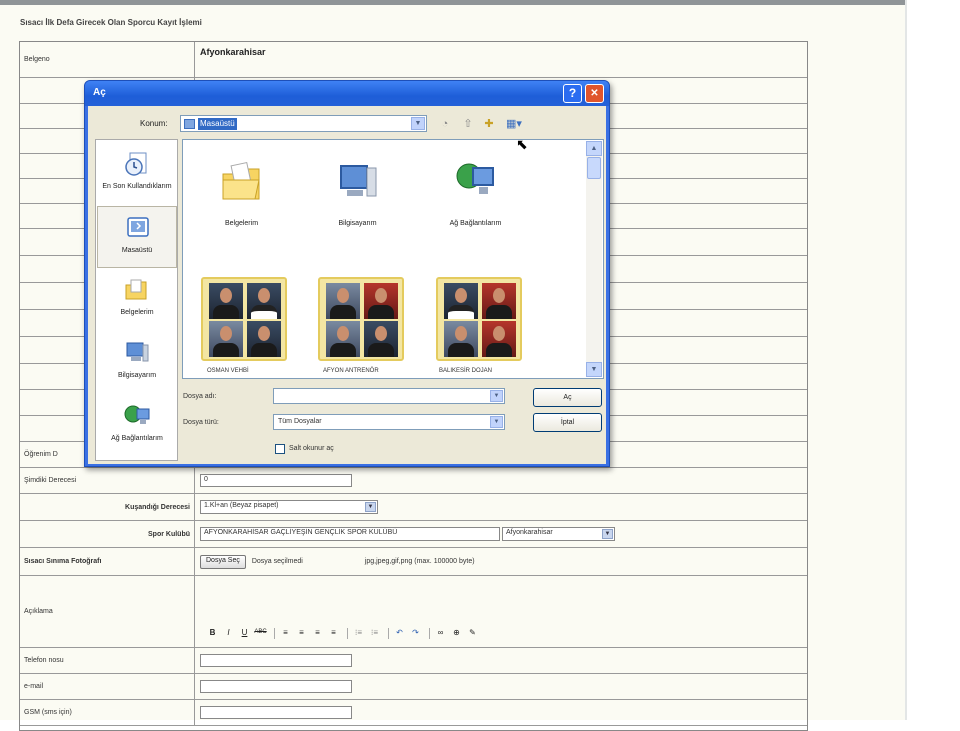 This screenshot has height=731, width=960. What do you see at coordinates (389, 422) in the screenshot?
I see `file-type-select: Tüm Dosyalar ▼` at bounding box center [389, 422].